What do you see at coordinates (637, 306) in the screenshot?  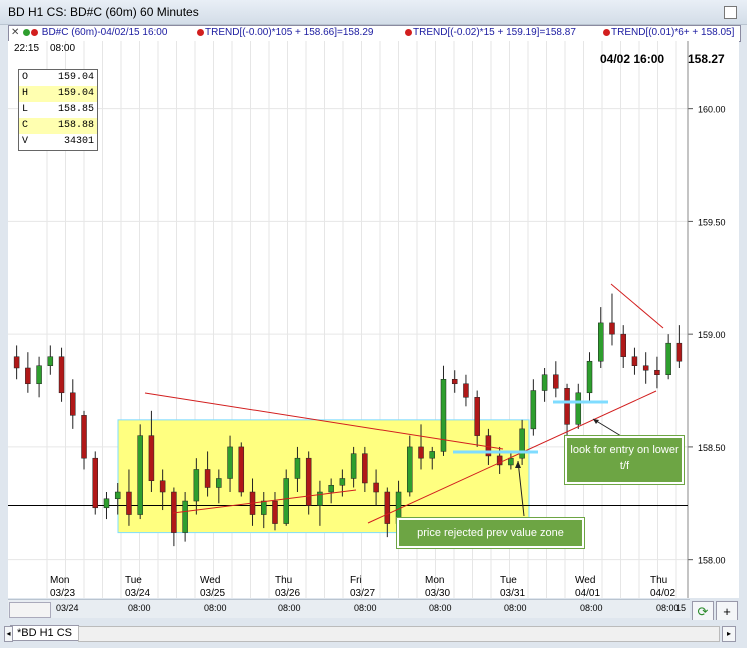 I see `trendline-recent` at bounding box center [637, 306].